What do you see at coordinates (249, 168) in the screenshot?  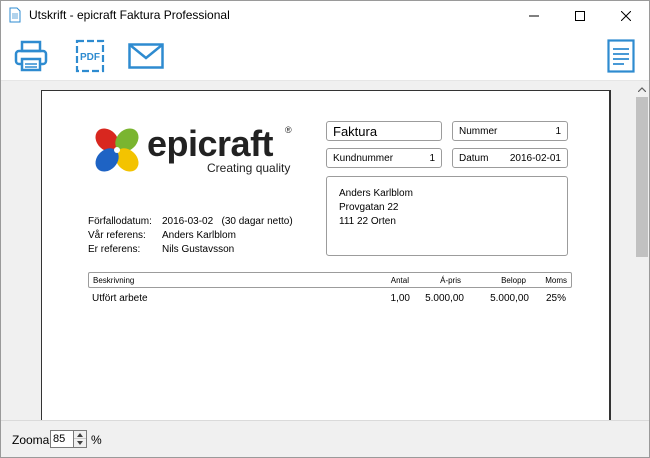 I see `logo-tagline: Creating quality` at bounding box center [249, 168].